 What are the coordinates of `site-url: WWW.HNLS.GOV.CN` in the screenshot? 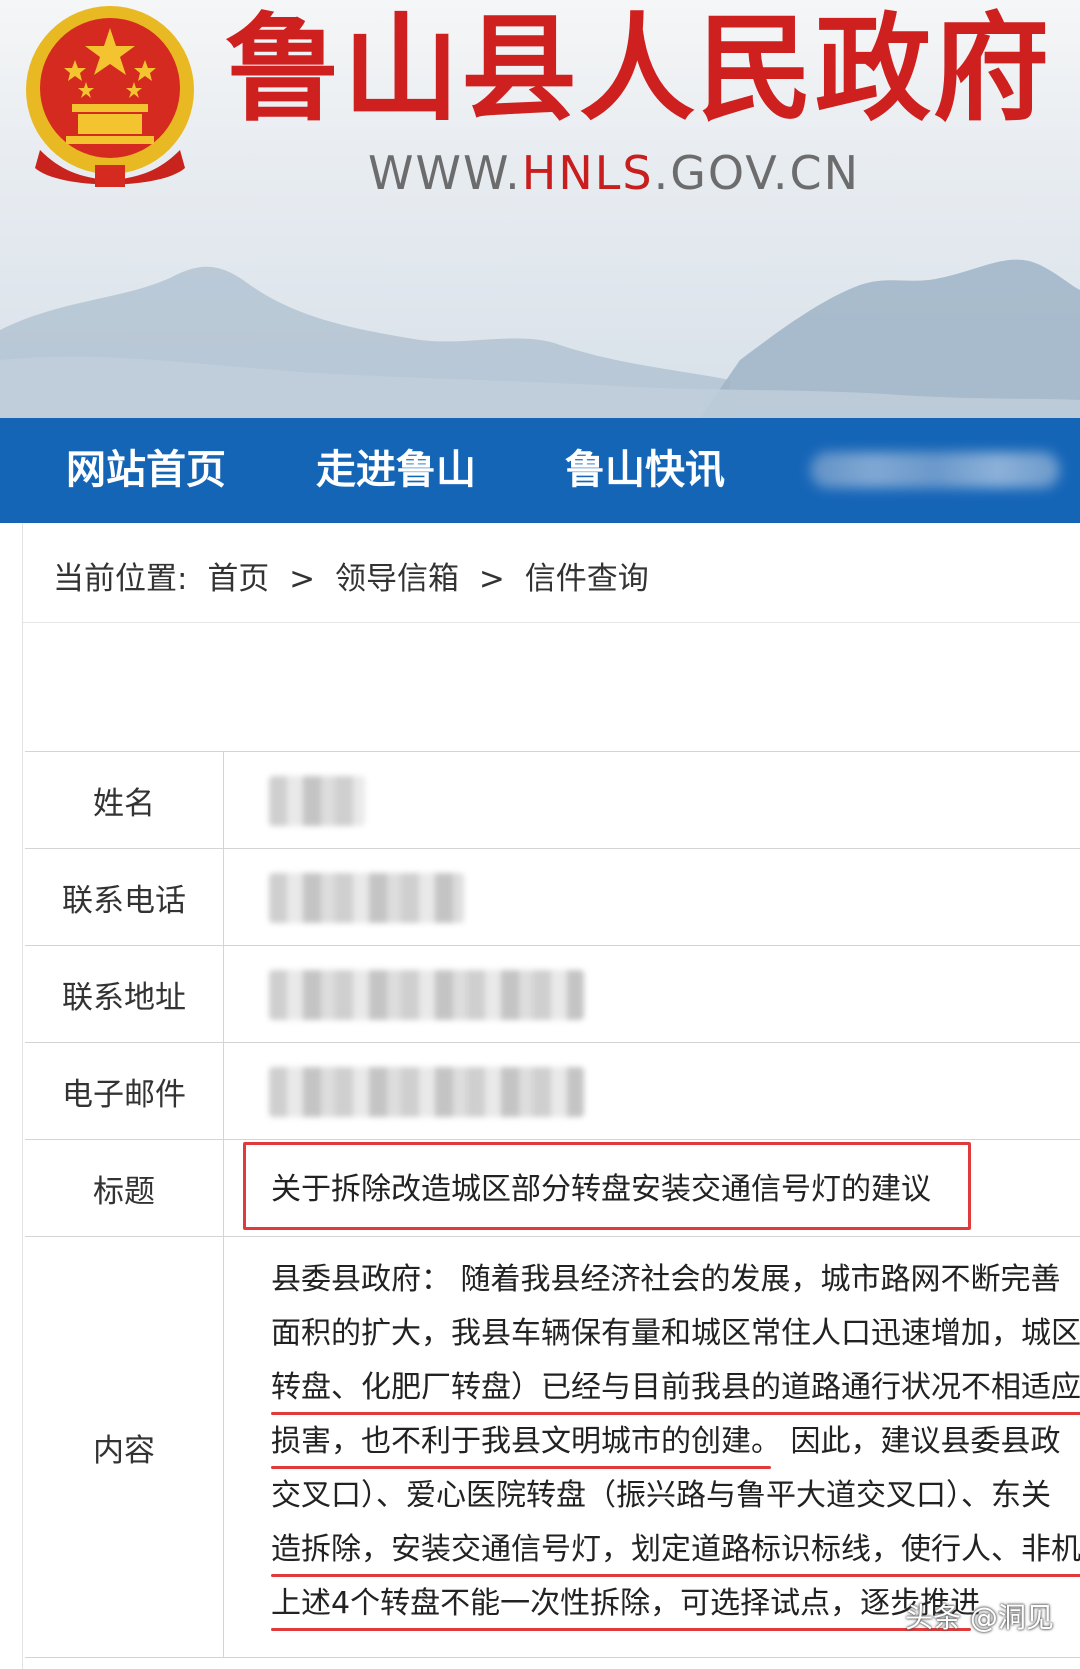 It's located at (614, 173).